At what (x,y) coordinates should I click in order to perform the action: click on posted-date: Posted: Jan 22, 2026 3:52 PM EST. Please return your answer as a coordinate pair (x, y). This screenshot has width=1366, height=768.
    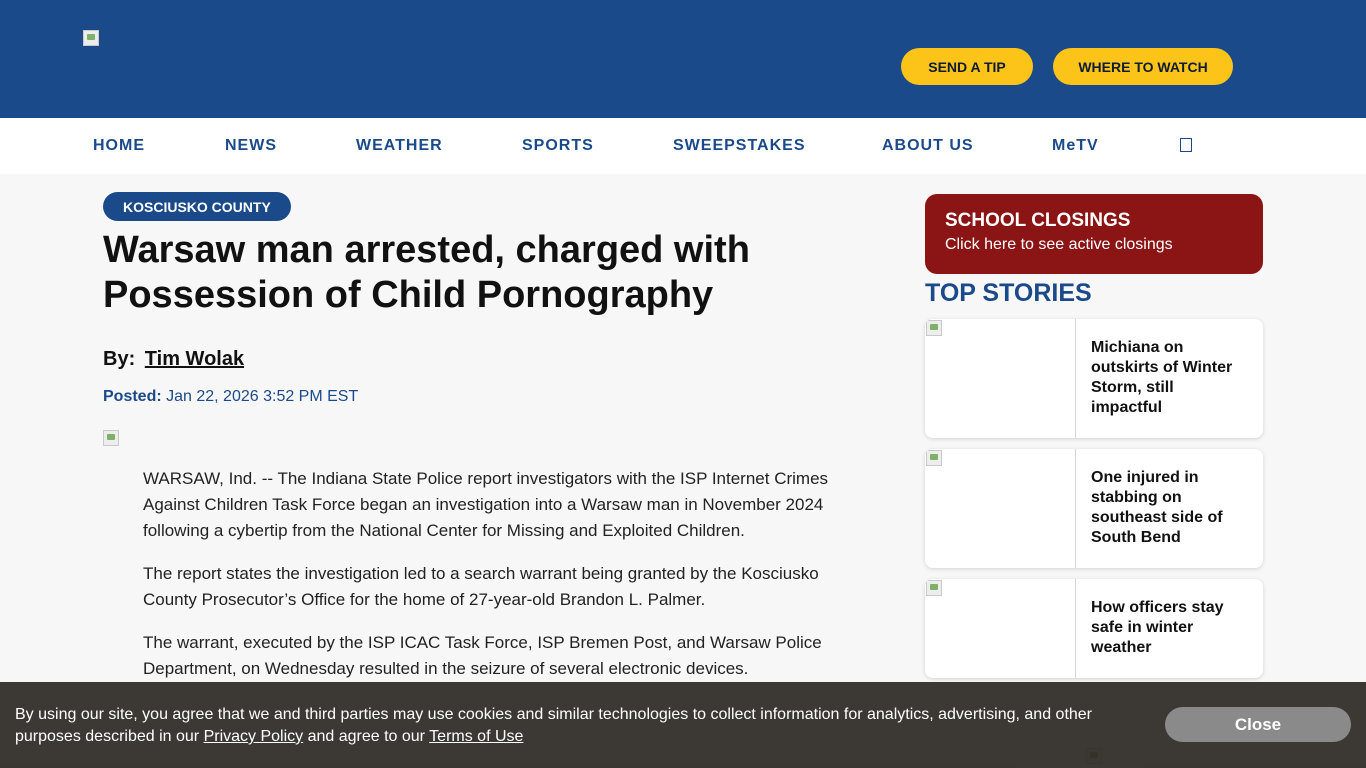
    Looking at the image, I should click on (230, 397).